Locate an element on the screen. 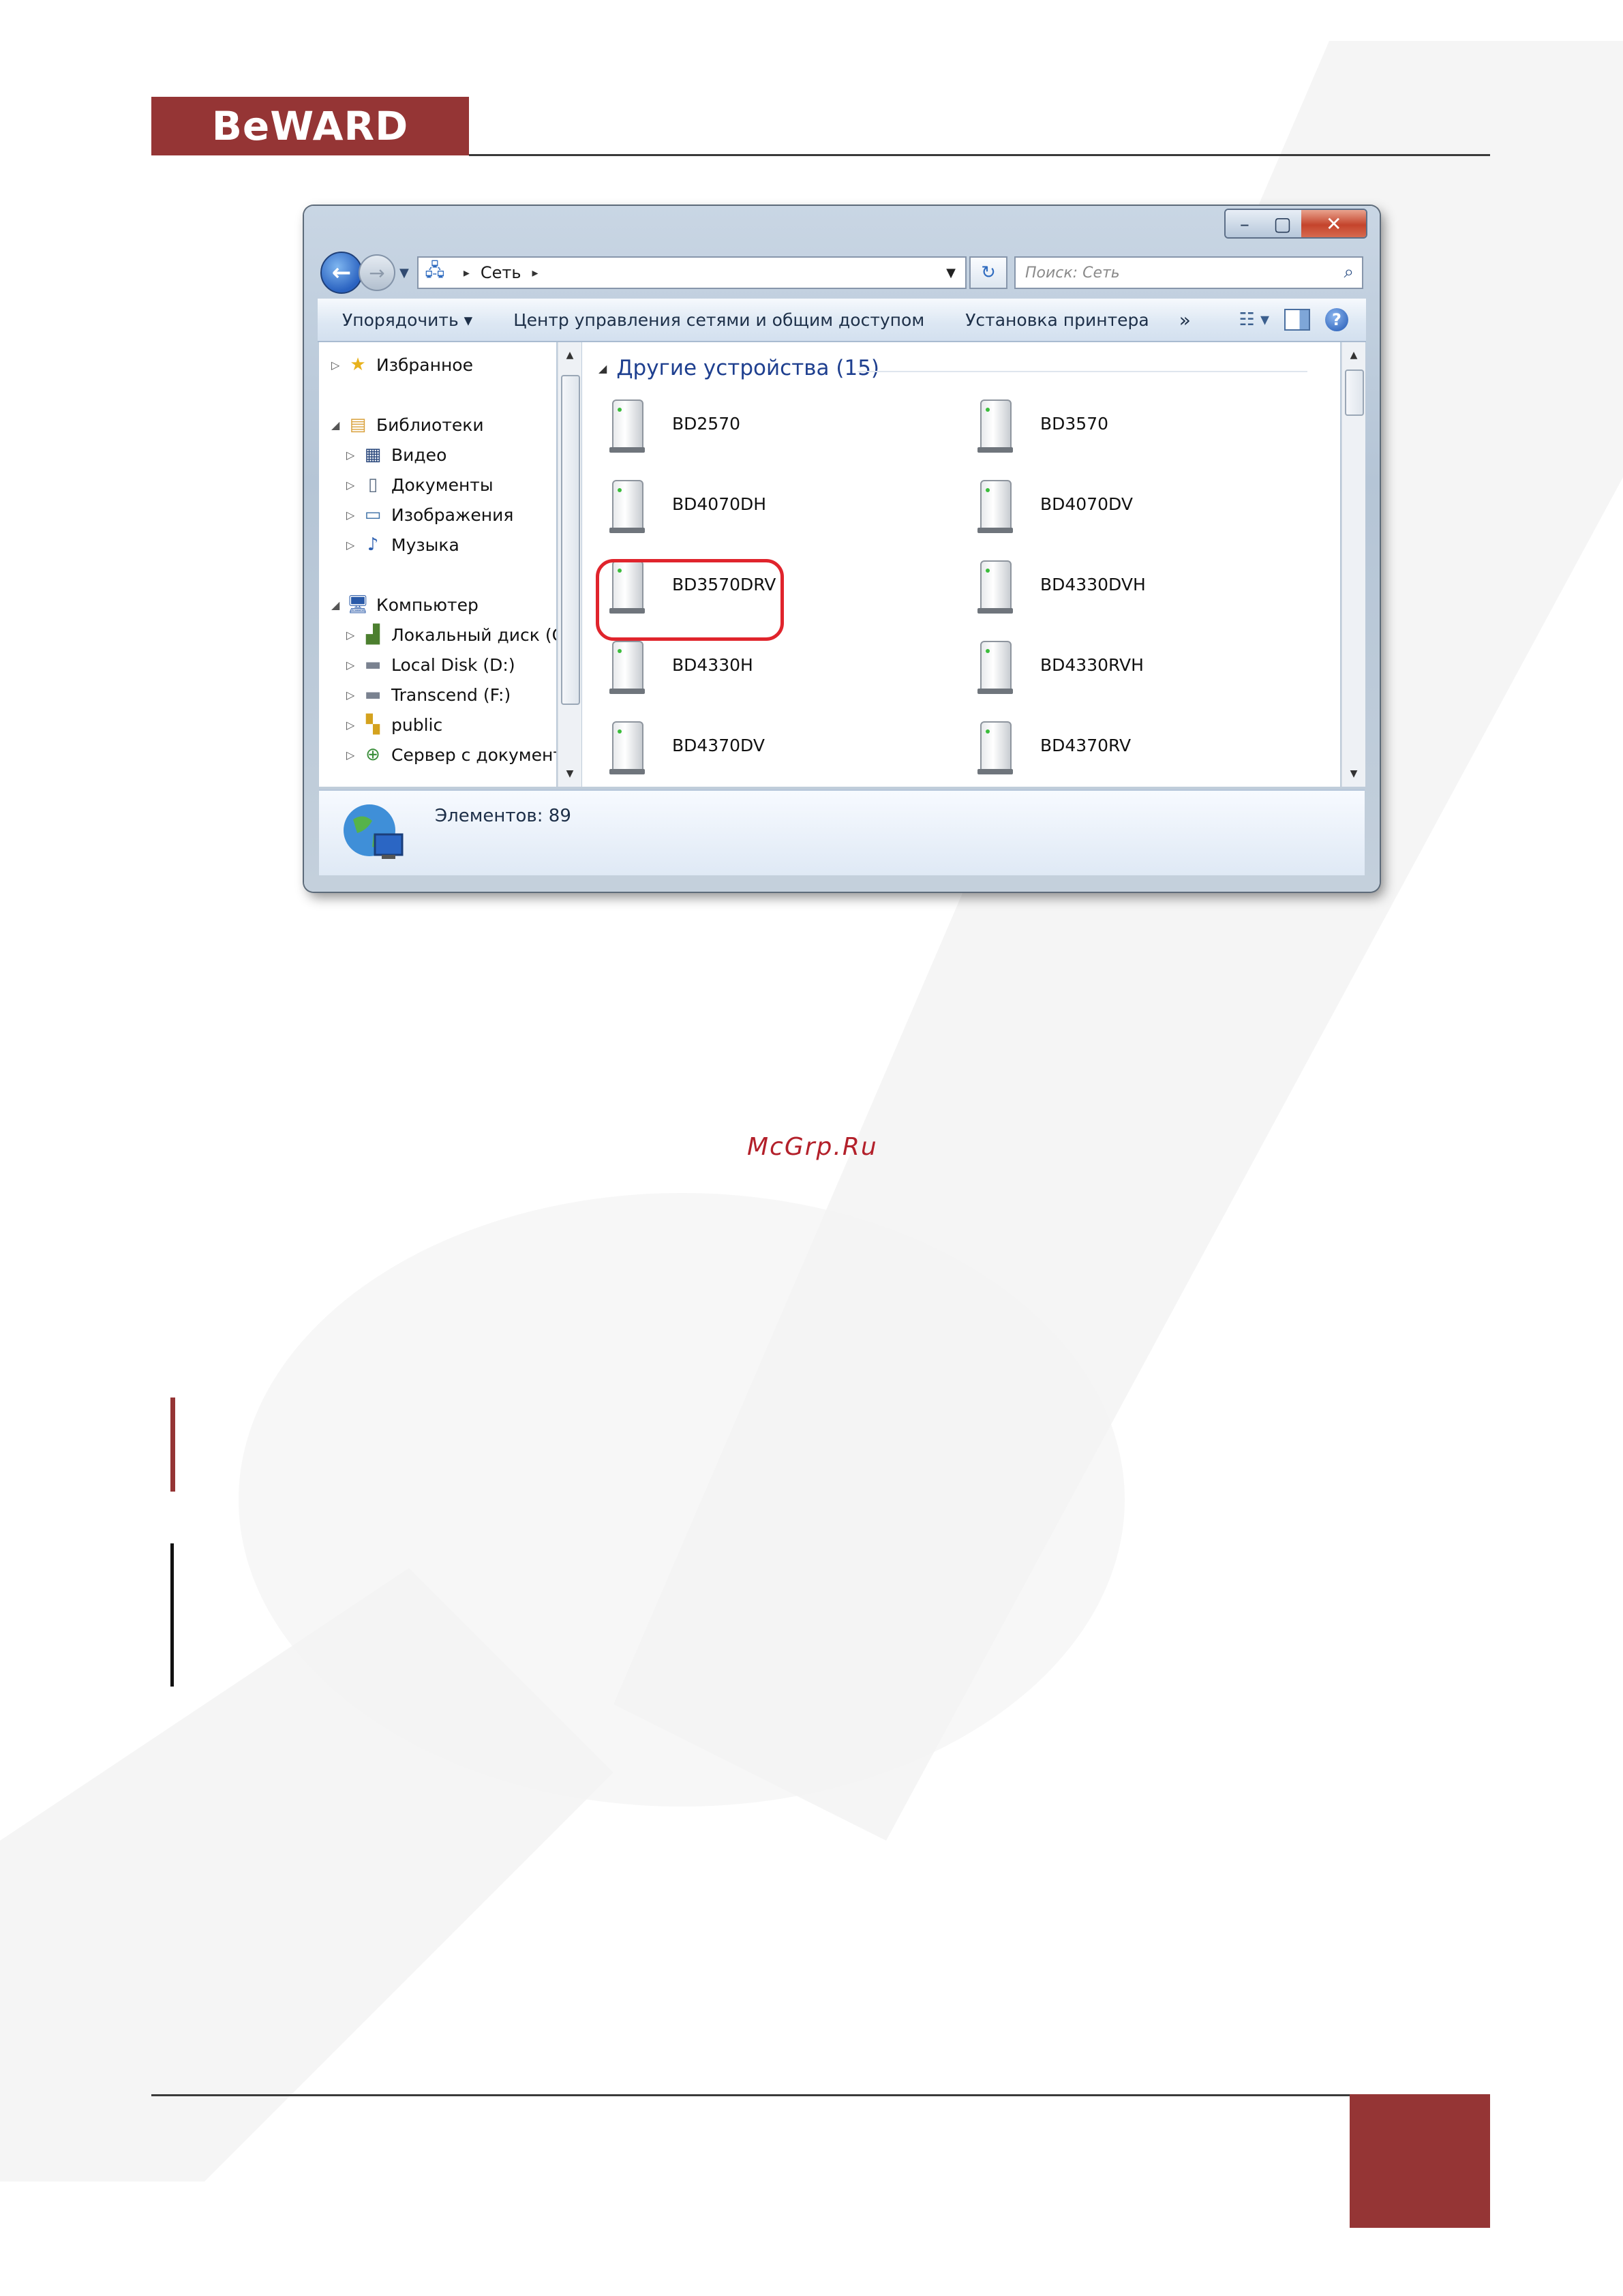  page-number-box is located at coordinates (1420, 2161).